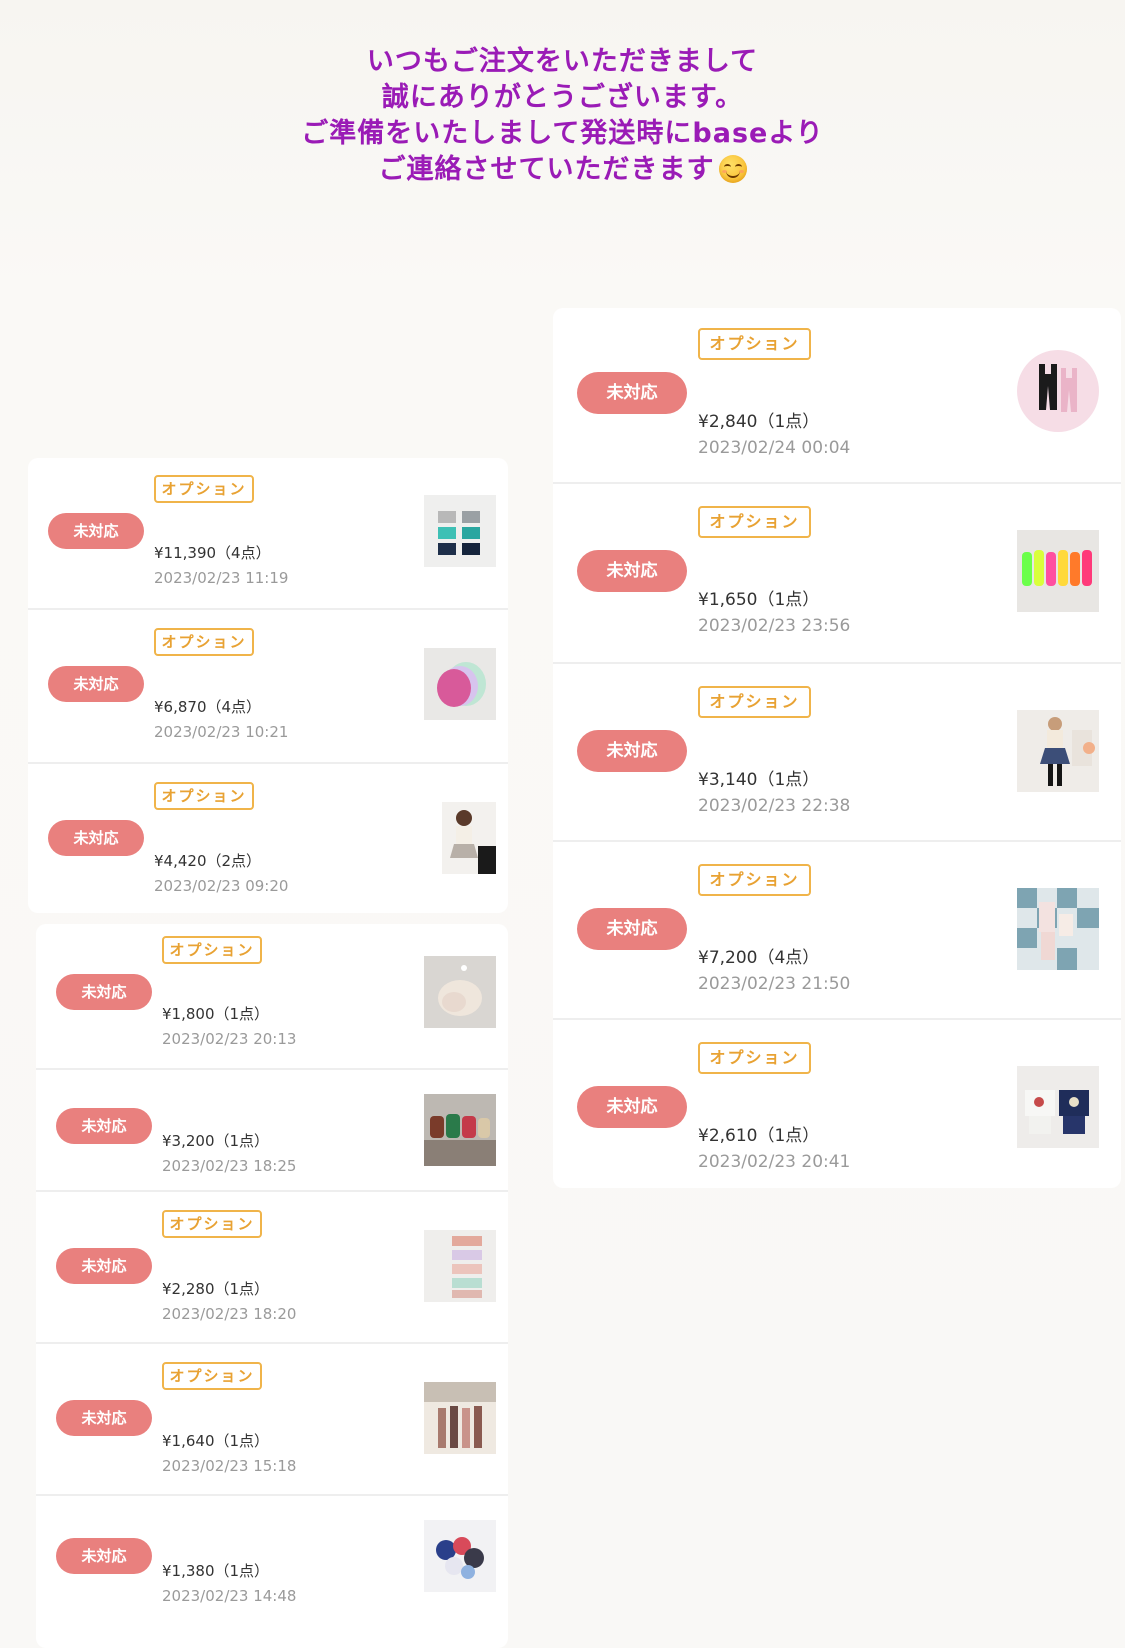  What do you see at coordinates (272, 1420) in the screenshot?
I see `order-row: オプション 未対応 ¥1,640（1点） 2023/02/23 15:18` at bounding box center [272, 1420].